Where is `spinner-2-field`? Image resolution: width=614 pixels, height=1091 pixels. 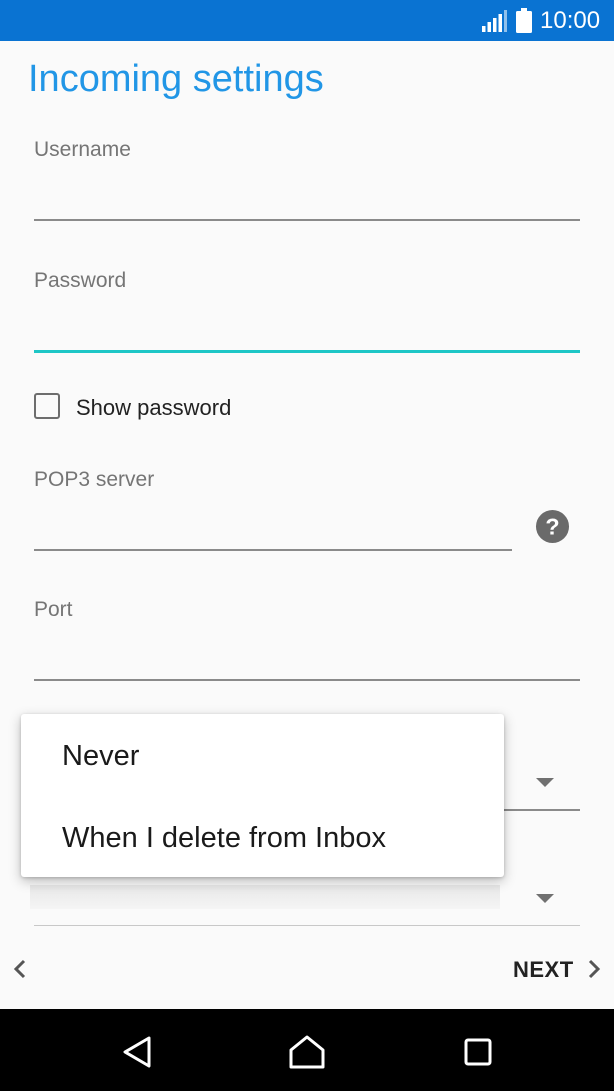 spinner-2-field is located at coordinates (265, 897).